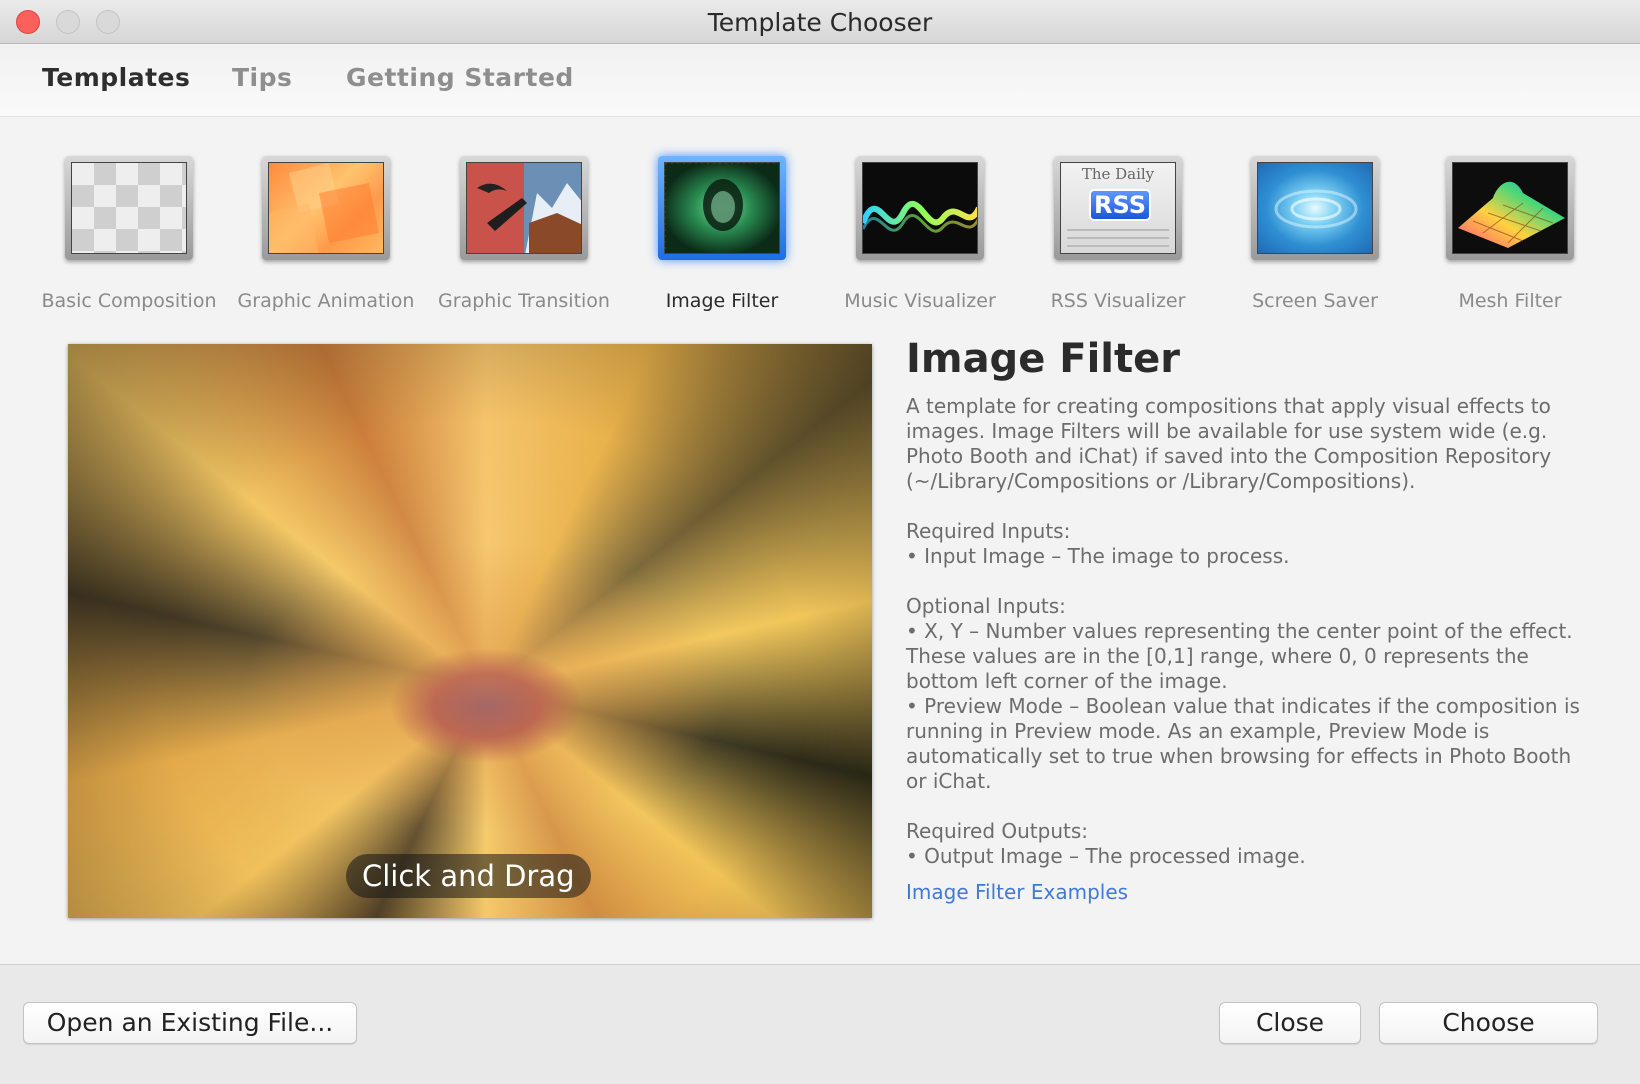 This screenshot has height=1084, width=1640. I want to click on required-inputs-heading: Required Inputs:, so click(988, 531).